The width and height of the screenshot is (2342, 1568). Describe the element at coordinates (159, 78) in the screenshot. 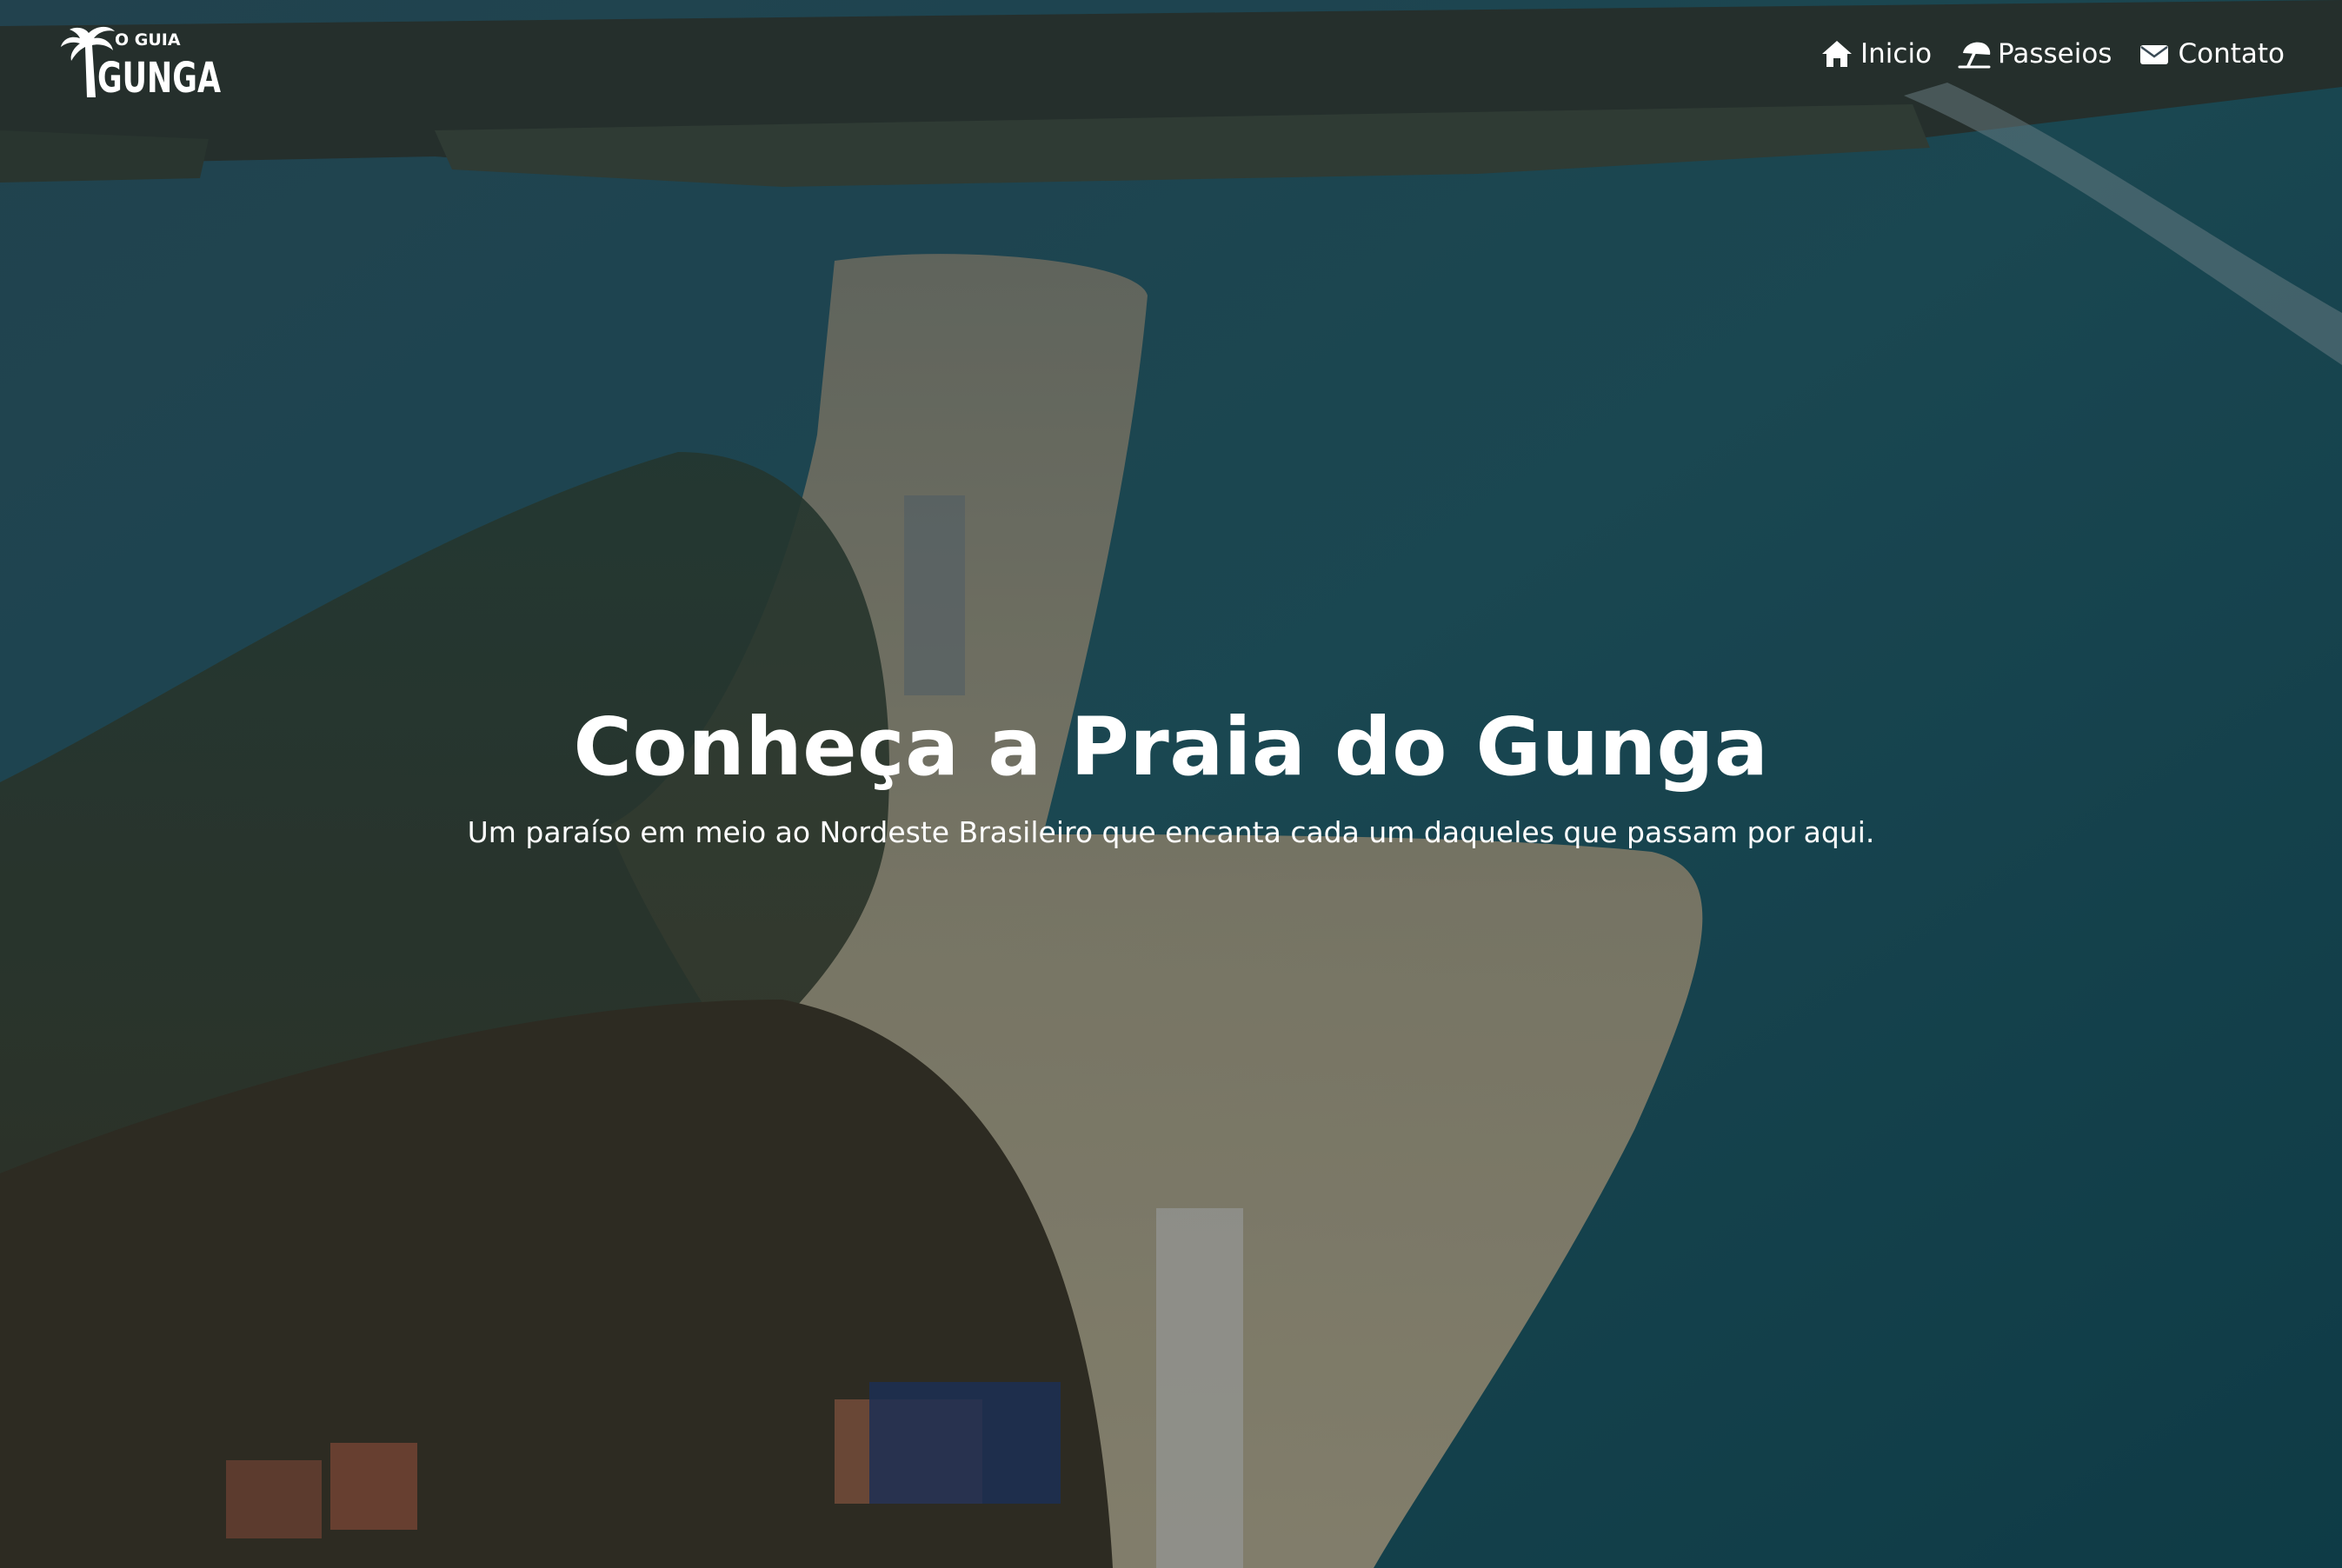

I see `logo-main-text: GUNGA` at that location.